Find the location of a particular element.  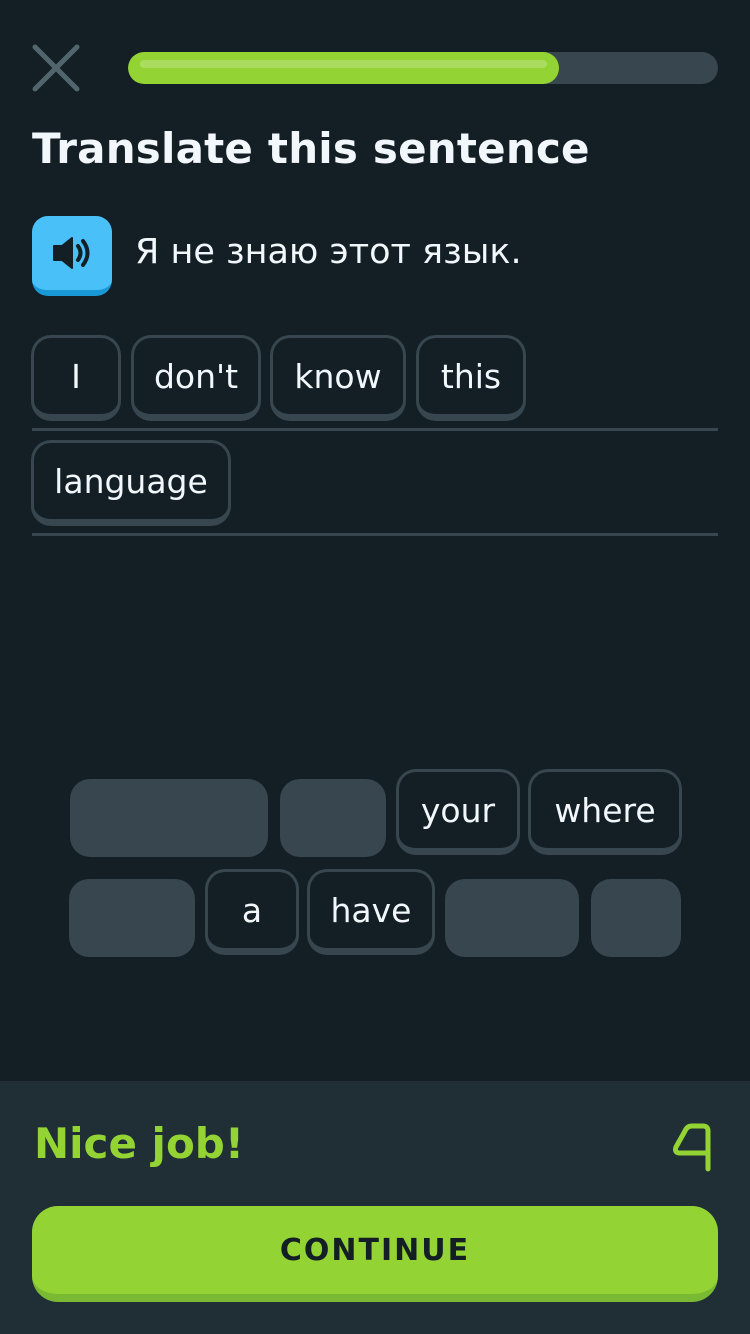

answer-tile: I is located at coordinates (76, 378).